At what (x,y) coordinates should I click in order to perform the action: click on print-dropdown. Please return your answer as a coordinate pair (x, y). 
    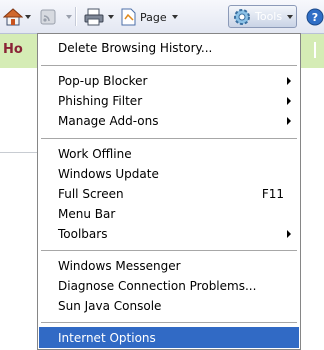
    Looking at the image, I should click on (111, 17).